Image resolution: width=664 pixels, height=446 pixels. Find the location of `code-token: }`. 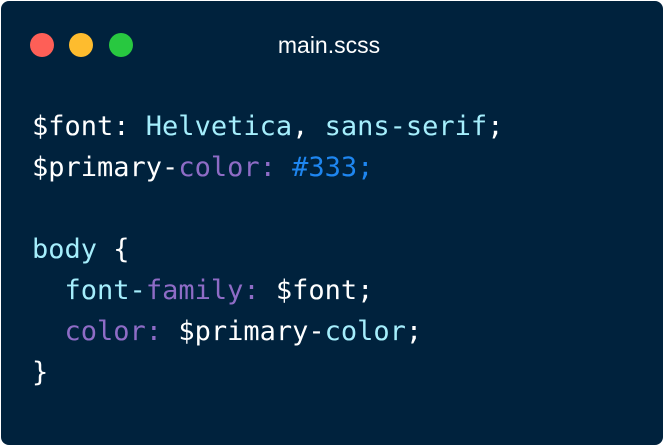

code-token: } is located at coordinates (40, 372).